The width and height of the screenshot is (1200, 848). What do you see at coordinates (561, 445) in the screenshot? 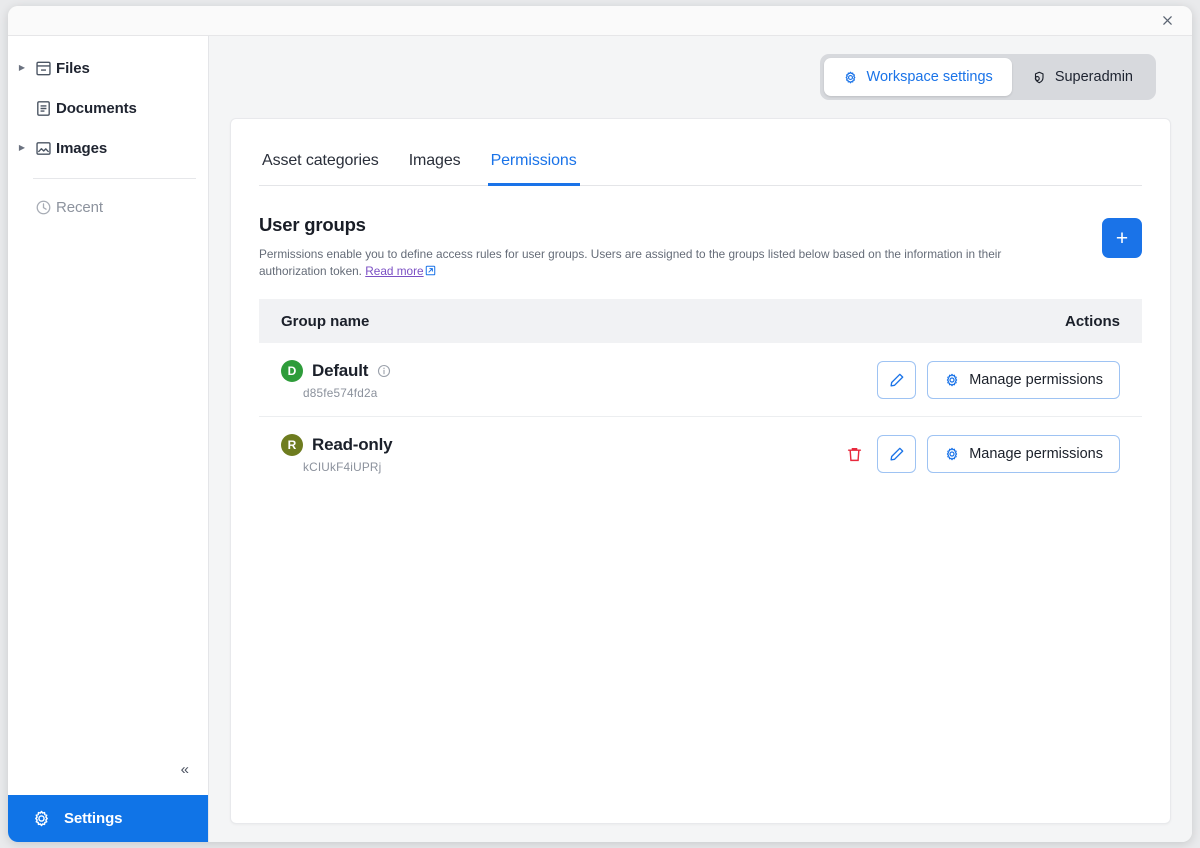
I see `group-name-line: R Read-only` at bounding box center [561, 445].